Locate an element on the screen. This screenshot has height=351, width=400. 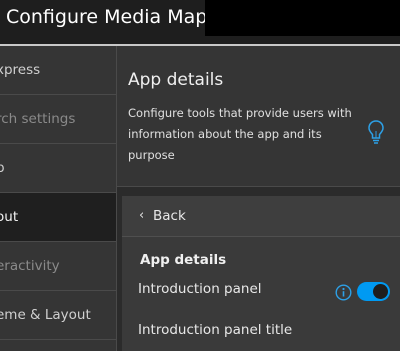
info-icon is located at coordinates (343, 292).